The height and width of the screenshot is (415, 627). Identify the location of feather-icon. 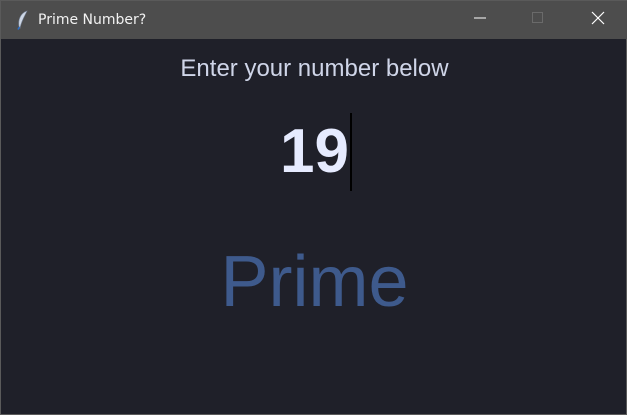
(23, 20).